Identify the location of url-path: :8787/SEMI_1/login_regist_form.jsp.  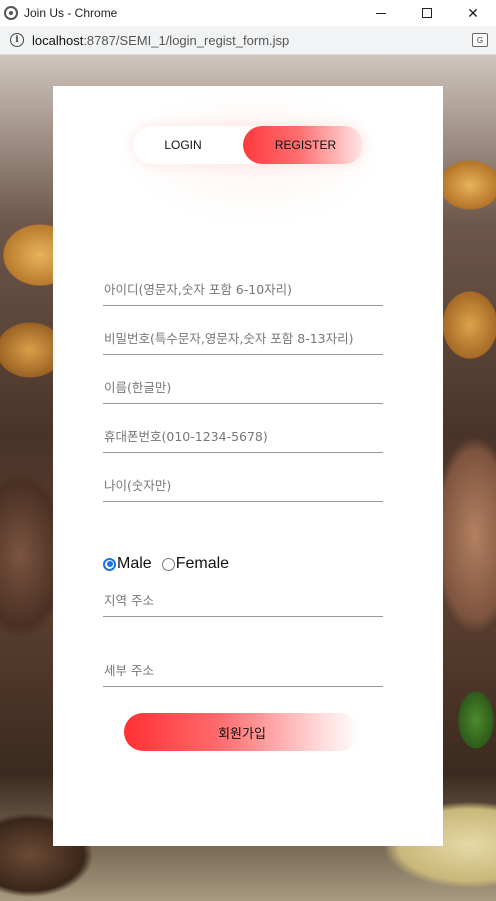
(186, 40).